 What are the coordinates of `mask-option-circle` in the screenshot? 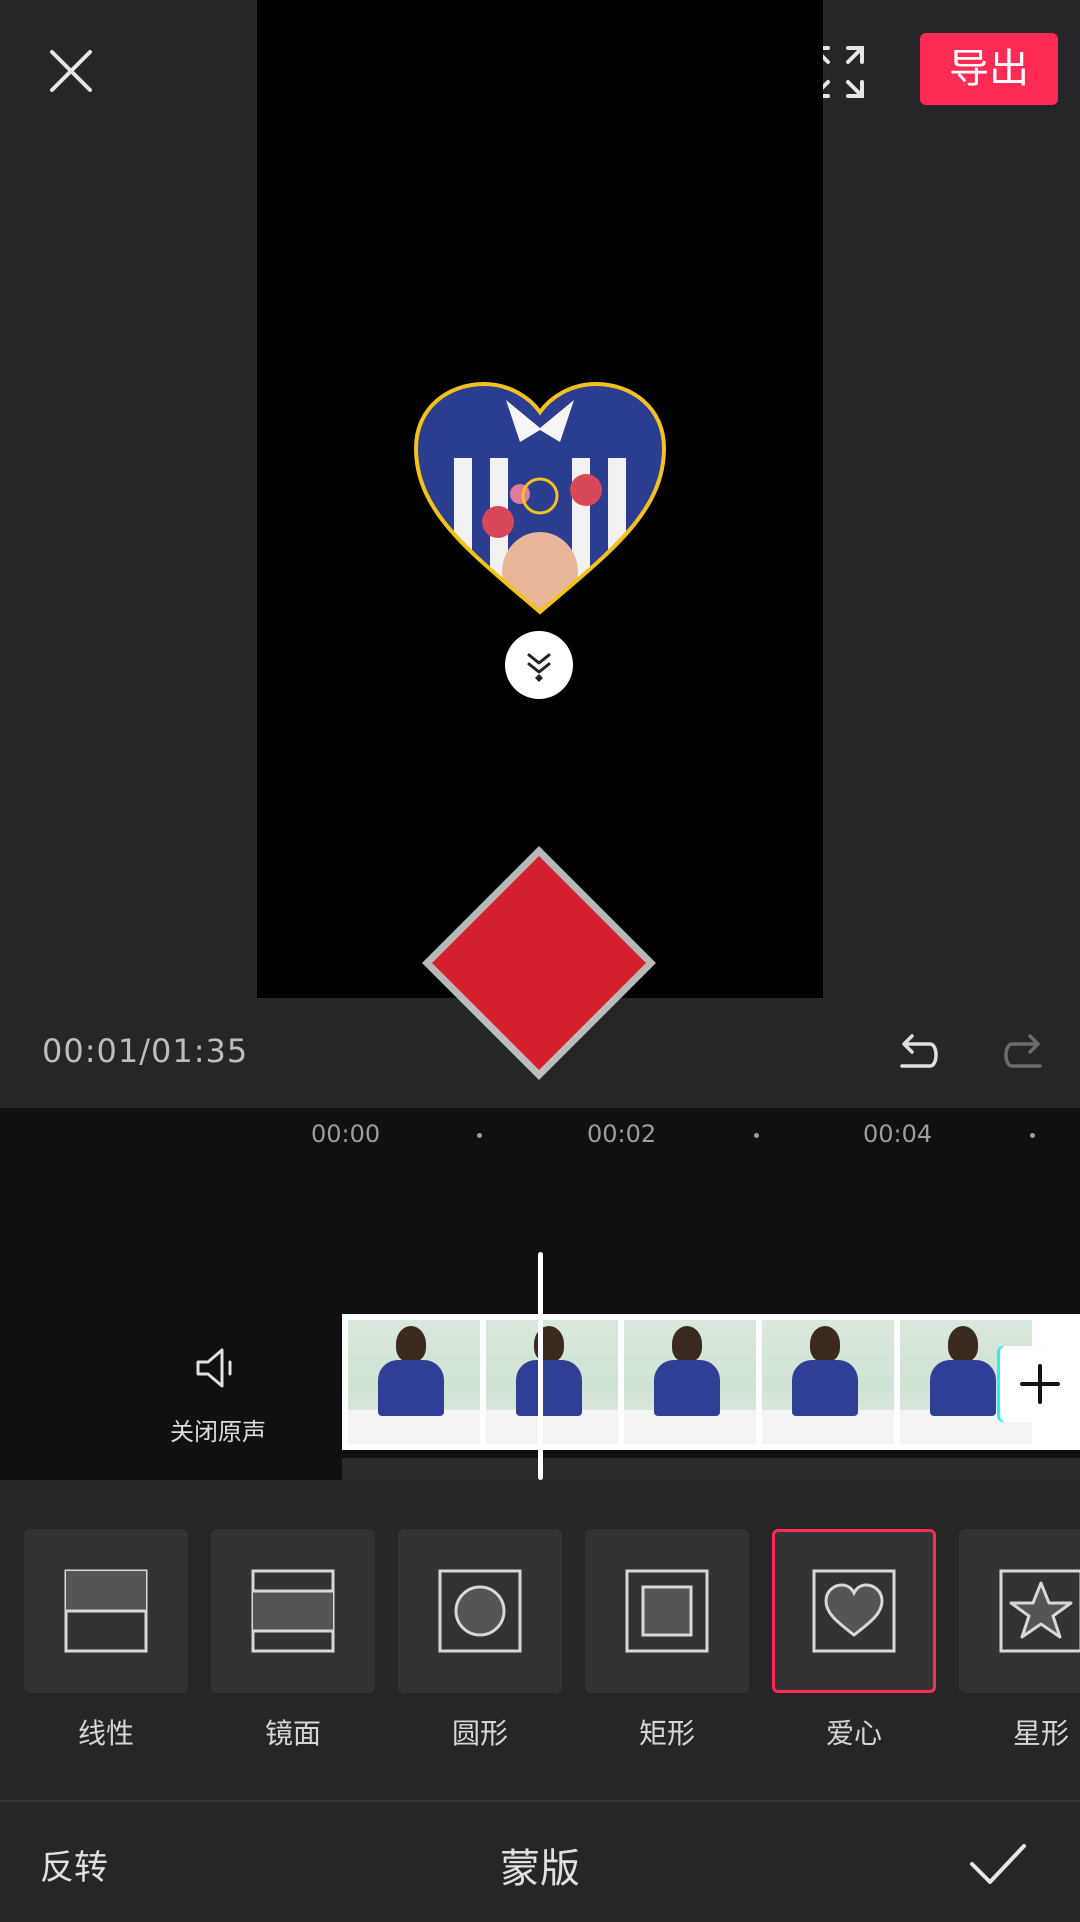 It's located at (480, 1611).